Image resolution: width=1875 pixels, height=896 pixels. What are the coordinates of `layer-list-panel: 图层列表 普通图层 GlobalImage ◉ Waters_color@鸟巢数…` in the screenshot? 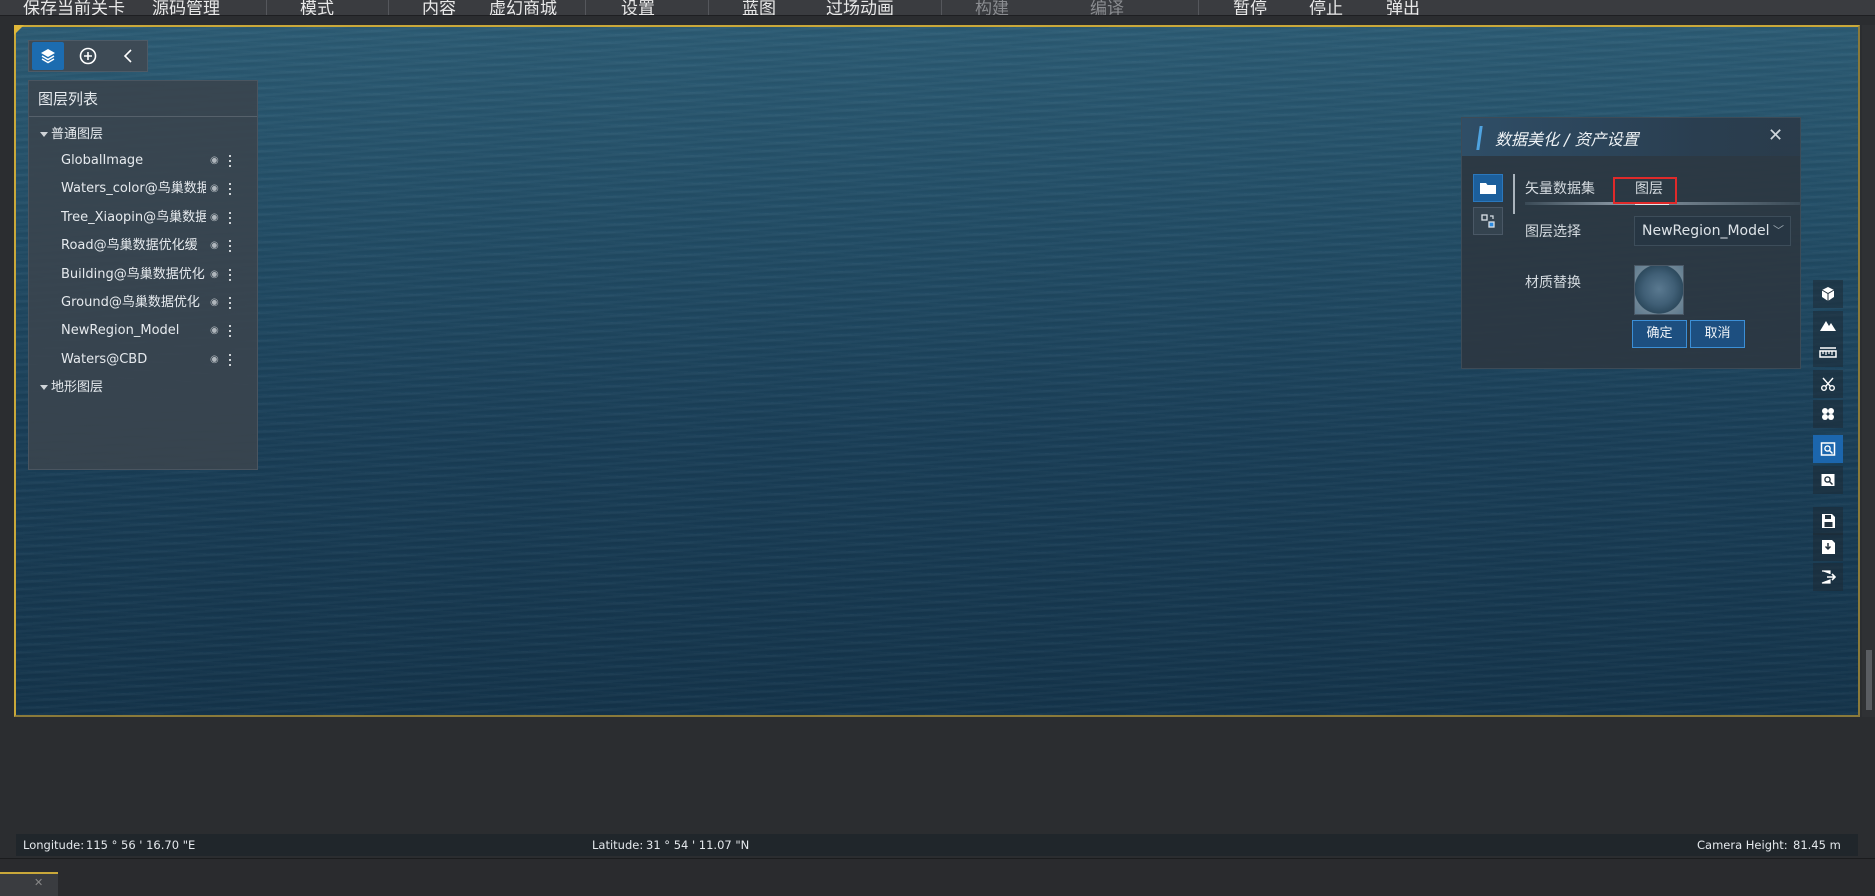 It's located at (143, 275).